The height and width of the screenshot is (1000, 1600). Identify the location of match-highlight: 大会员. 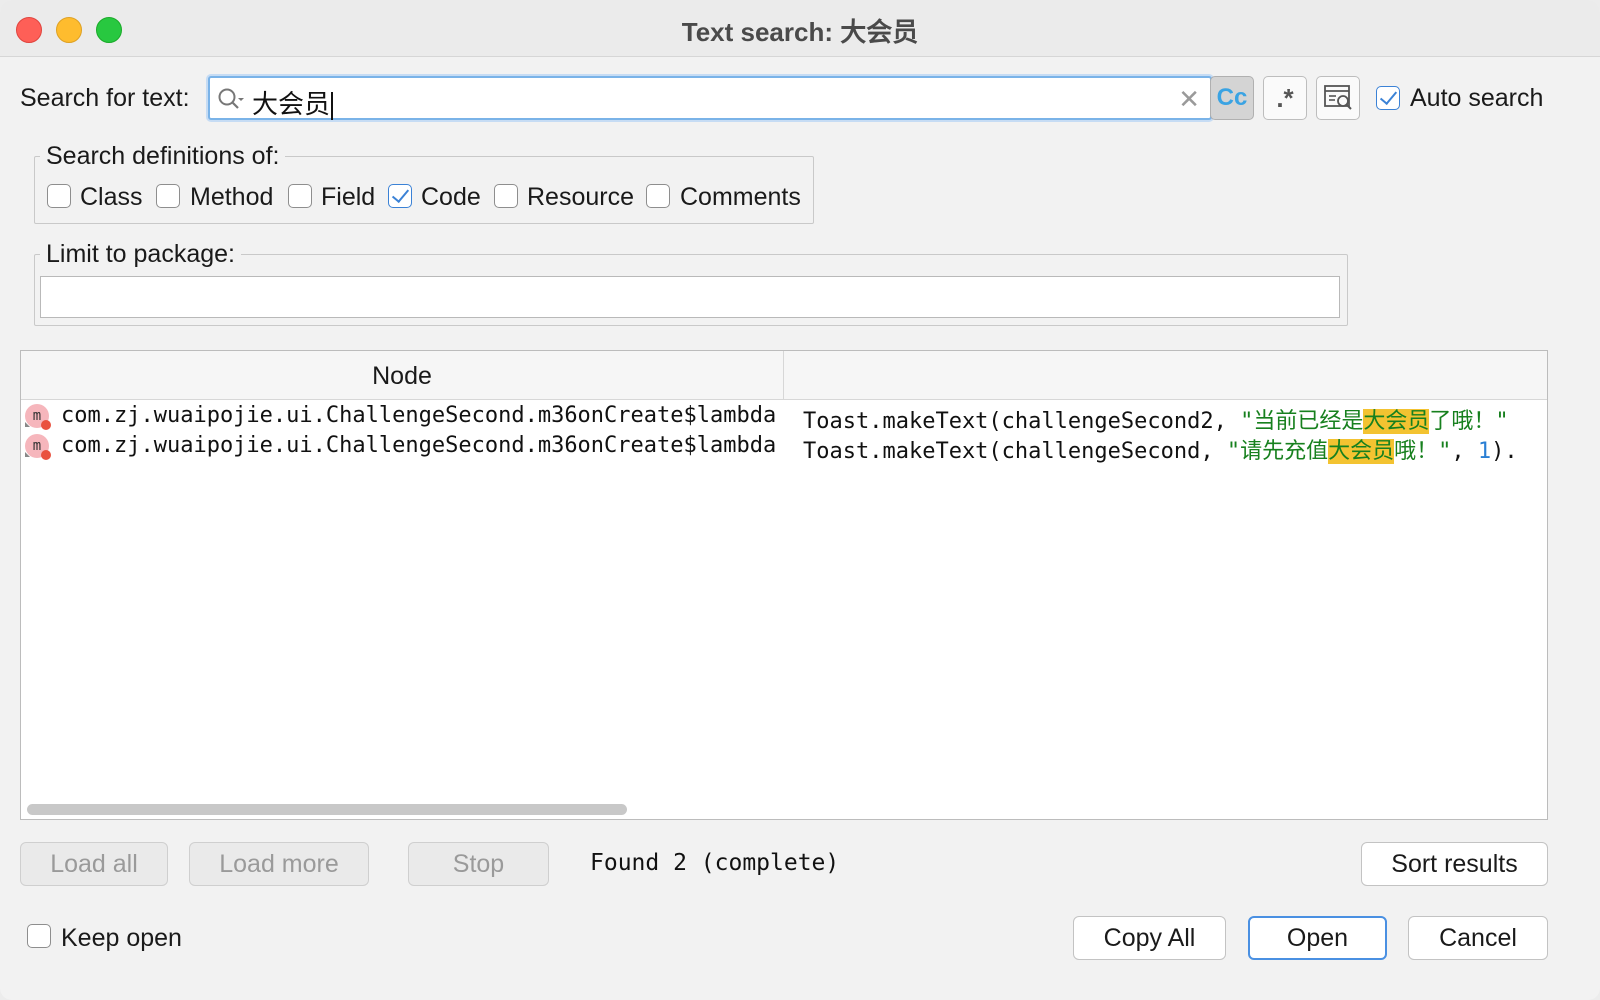
(1361, 451).